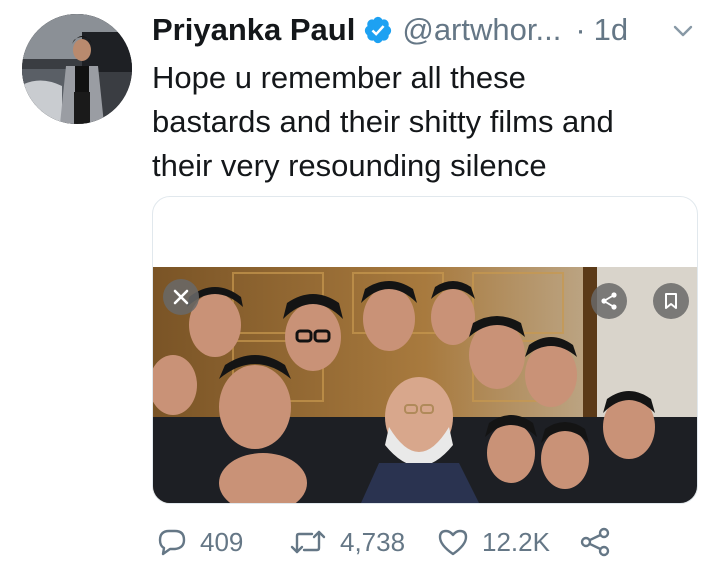 The image size is (720, 576). Describe the element at coordinates (432, 542) in the screenshot. I see `tweet-actions: 409 4,738 12.2K` at that location.